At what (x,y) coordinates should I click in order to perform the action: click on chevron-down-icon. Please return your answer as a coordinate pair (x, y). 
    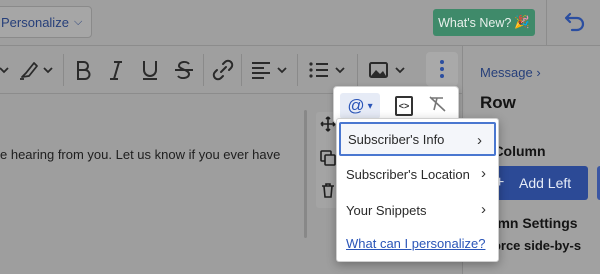
    Looking at the image, I should click on (5, 70).